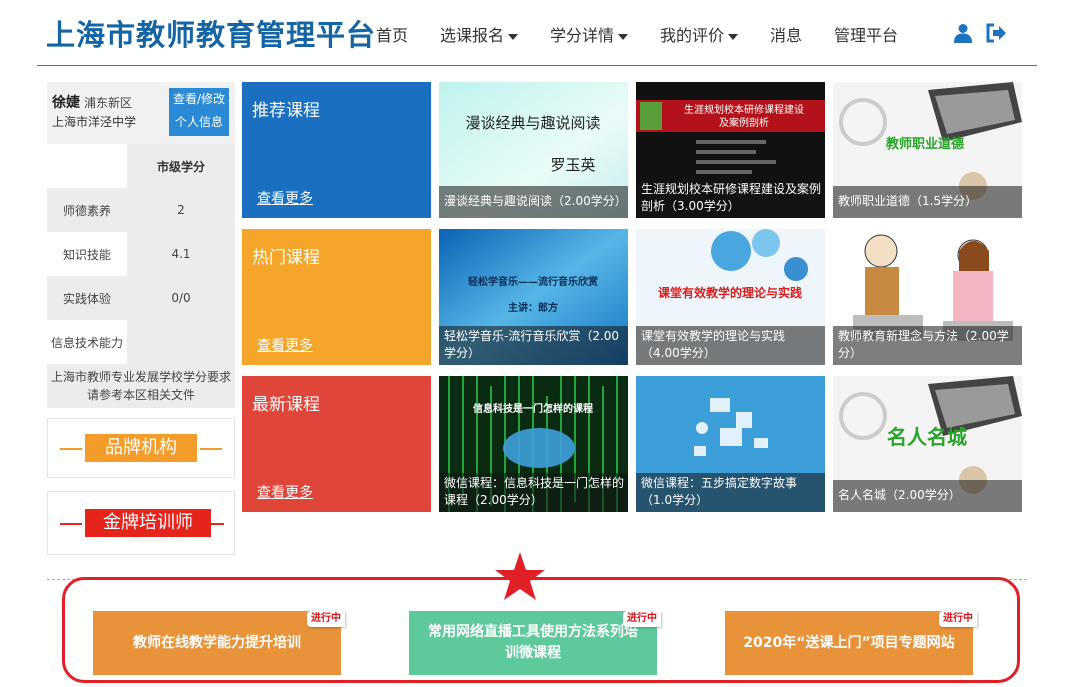 This screenshot has width=1075, height=687. Describe the element at coordinates (927, 202) in the screenshot. I see `course-caption: 教师职业道德（1.5学分）` at that location.